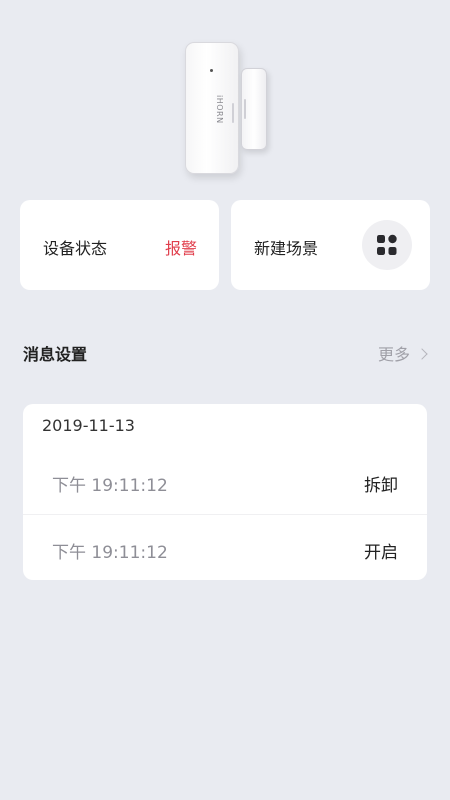 The image size is (450, 800). I want to click on new-scene-label: 新建场景, so click(286, 248).